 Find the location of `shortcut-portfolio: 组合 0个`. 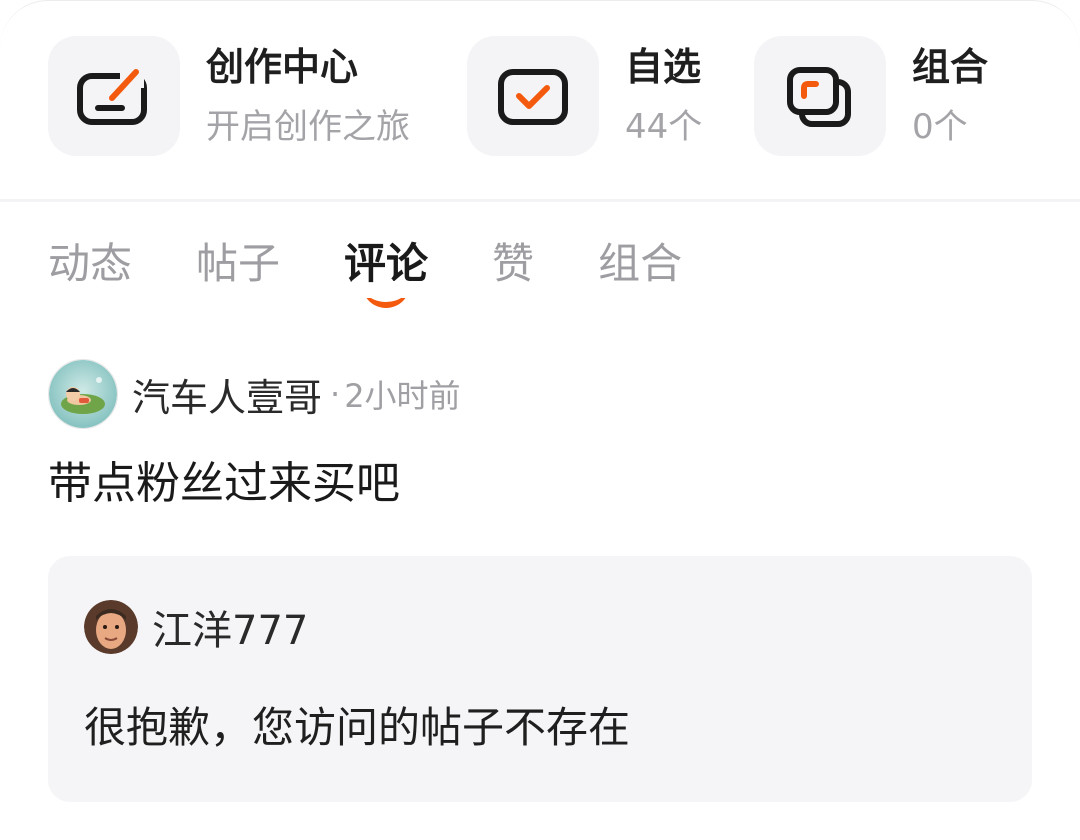

shortcut-portfolio: 组合 0个 is located at coordinates (871, 96).